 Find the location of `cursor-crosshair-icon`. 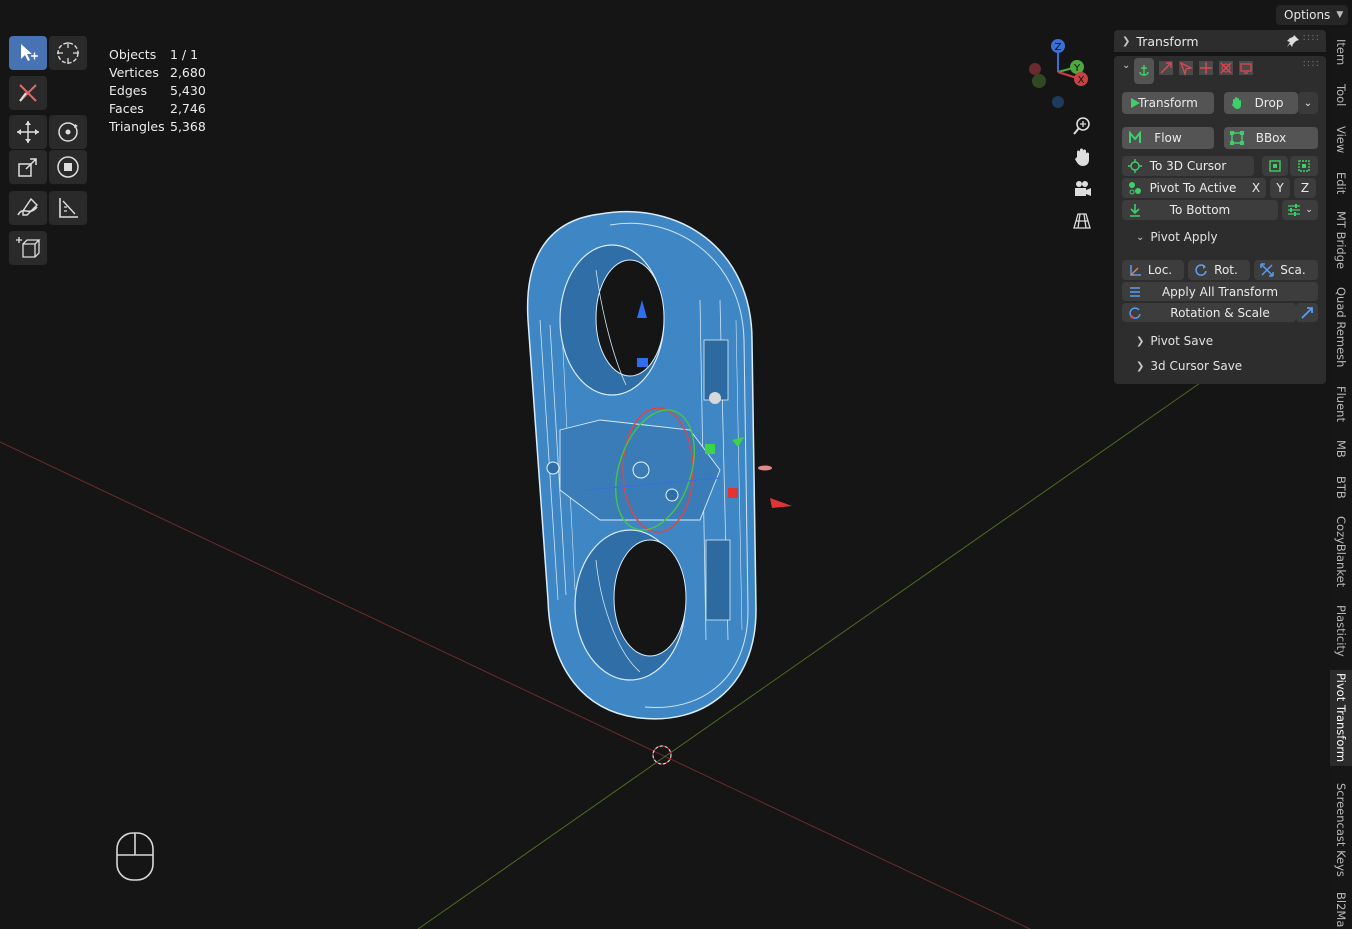

cursor-crosshair-icon is located at coordinates (68, 53).